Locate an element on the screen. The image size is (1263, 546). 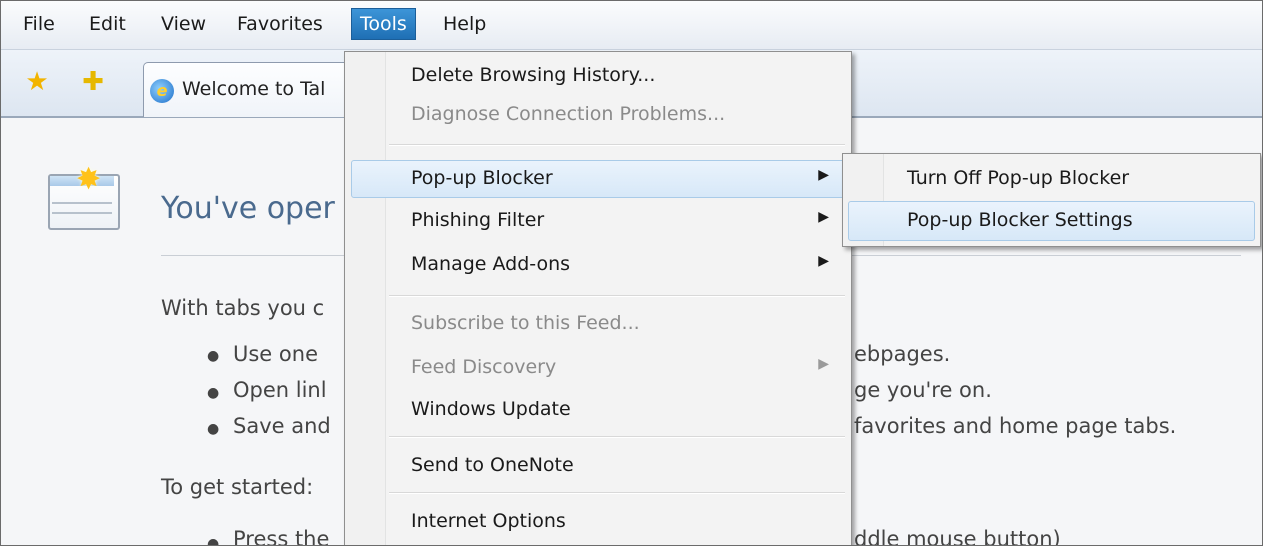
menu-bar: File Edit View Favorites Tools Help is located at coordinates (631, 25).